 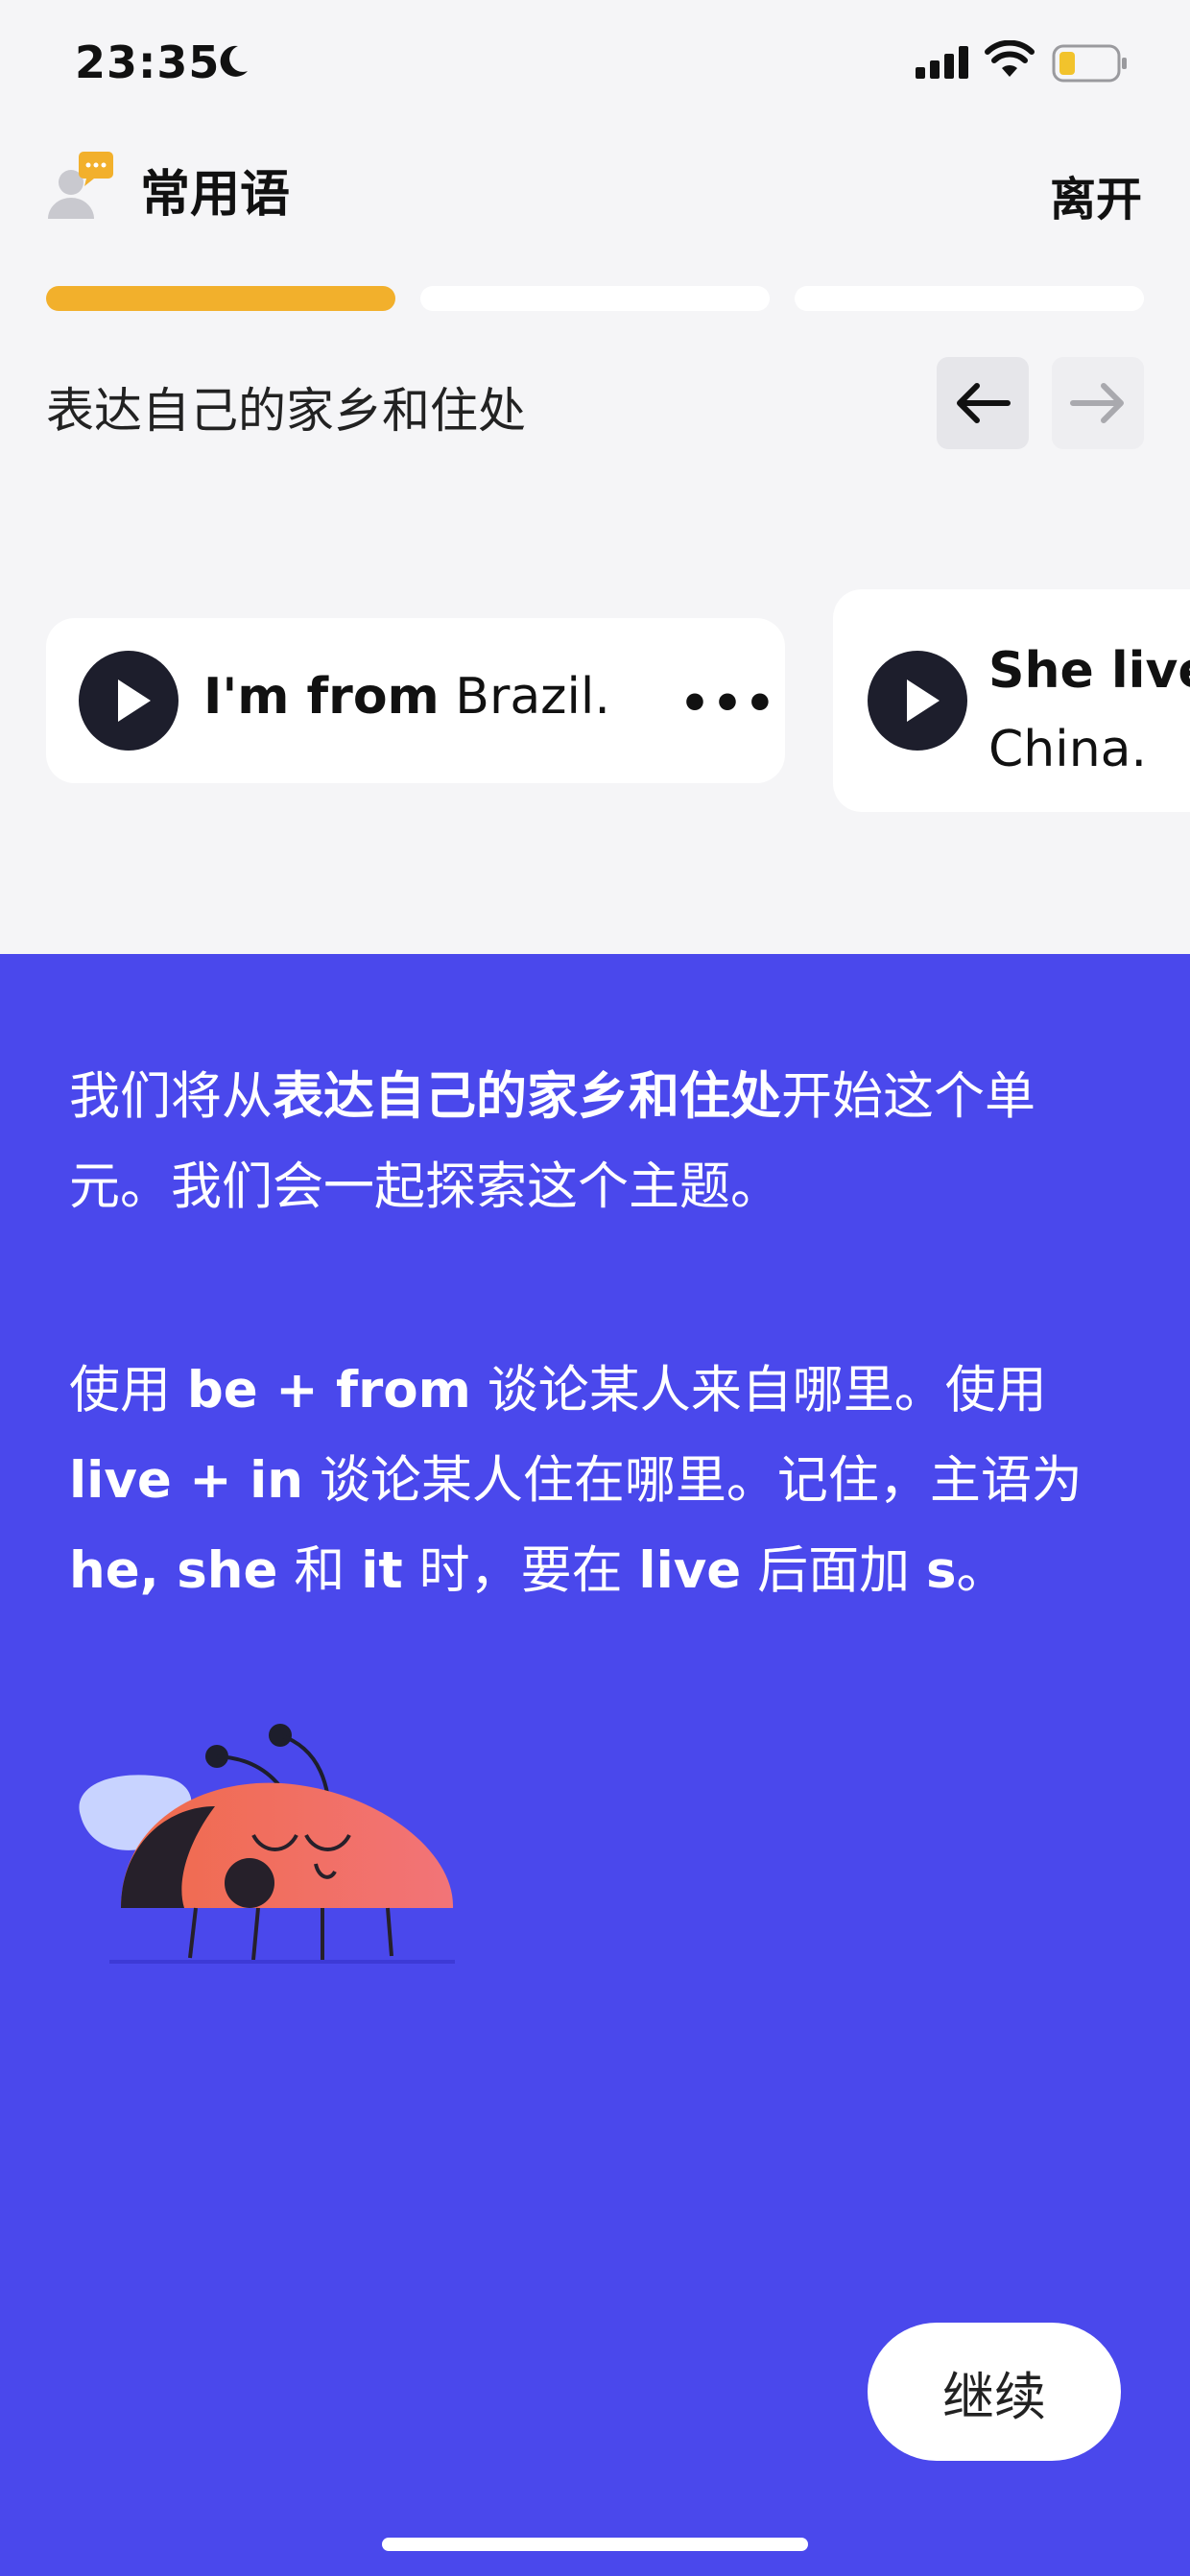 I want to click on text-span-bold: 表达自己的家乡和住处, so click(x=527, y=1096).